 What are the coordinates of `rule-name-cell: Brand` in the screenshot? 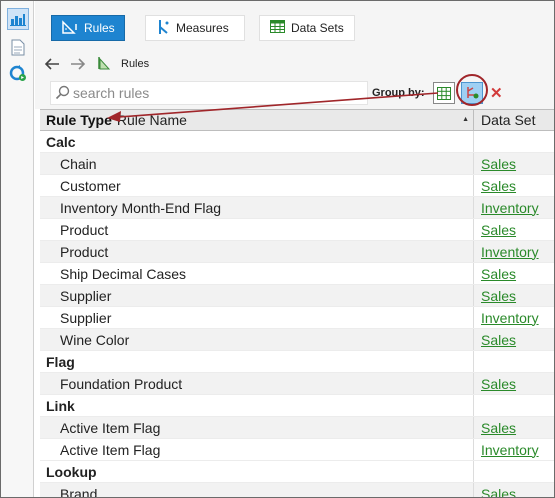 It's located at (257, 490).